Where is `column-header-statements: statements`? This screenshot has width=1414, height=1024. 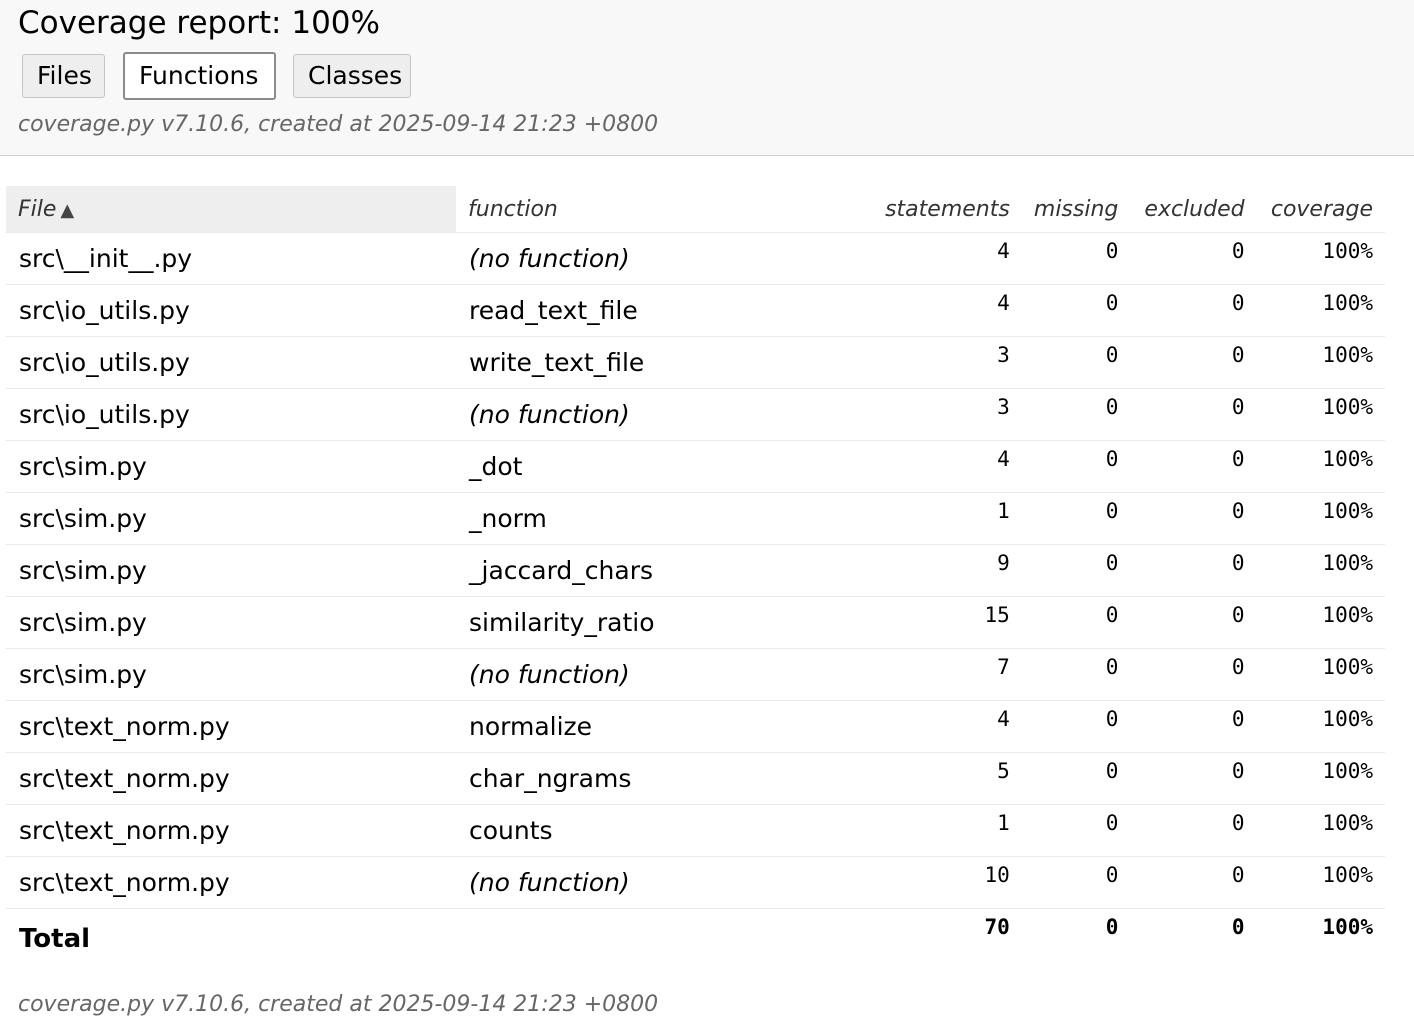 column-header-statements: statements is located at coordinates (945, 209).